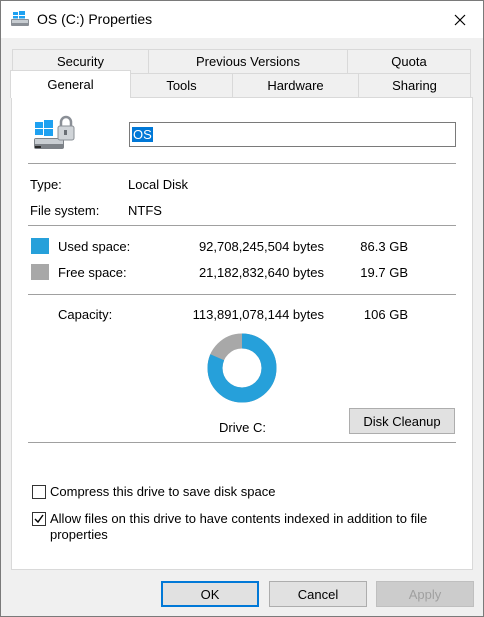 The width and height of the screenshot is (484, 617). What do you see at coordinates (414, 85) in the screenshot?
I see `tab-sharing: Sharing` at bounding box center [414, 85].